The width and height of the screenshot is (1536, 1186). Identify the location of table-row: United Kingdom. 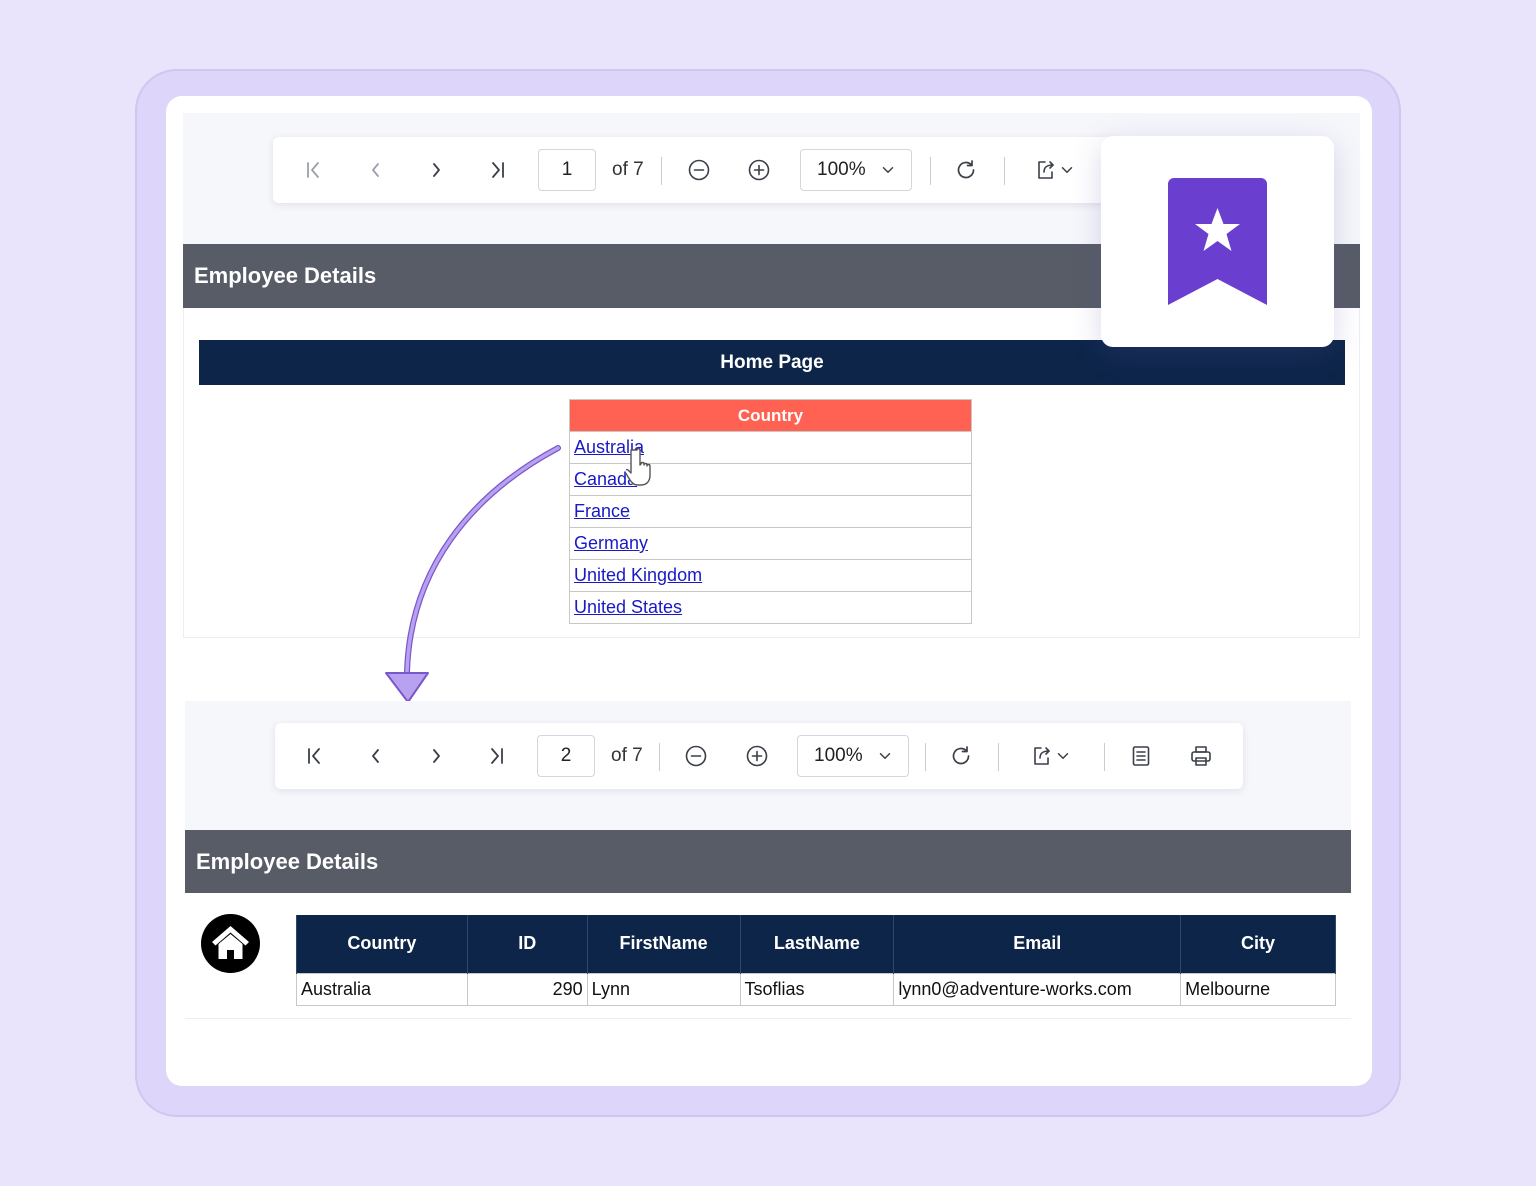
(770, 575).